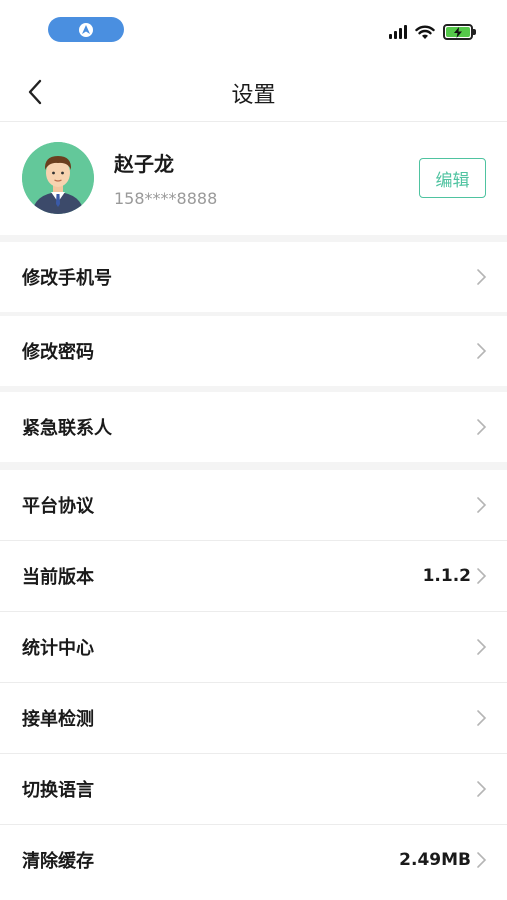 Image resolution: width=507 pixels, height=900 pixels. I want to click on menu-item-platform-agreement: 平台协议, so click(253, 505).